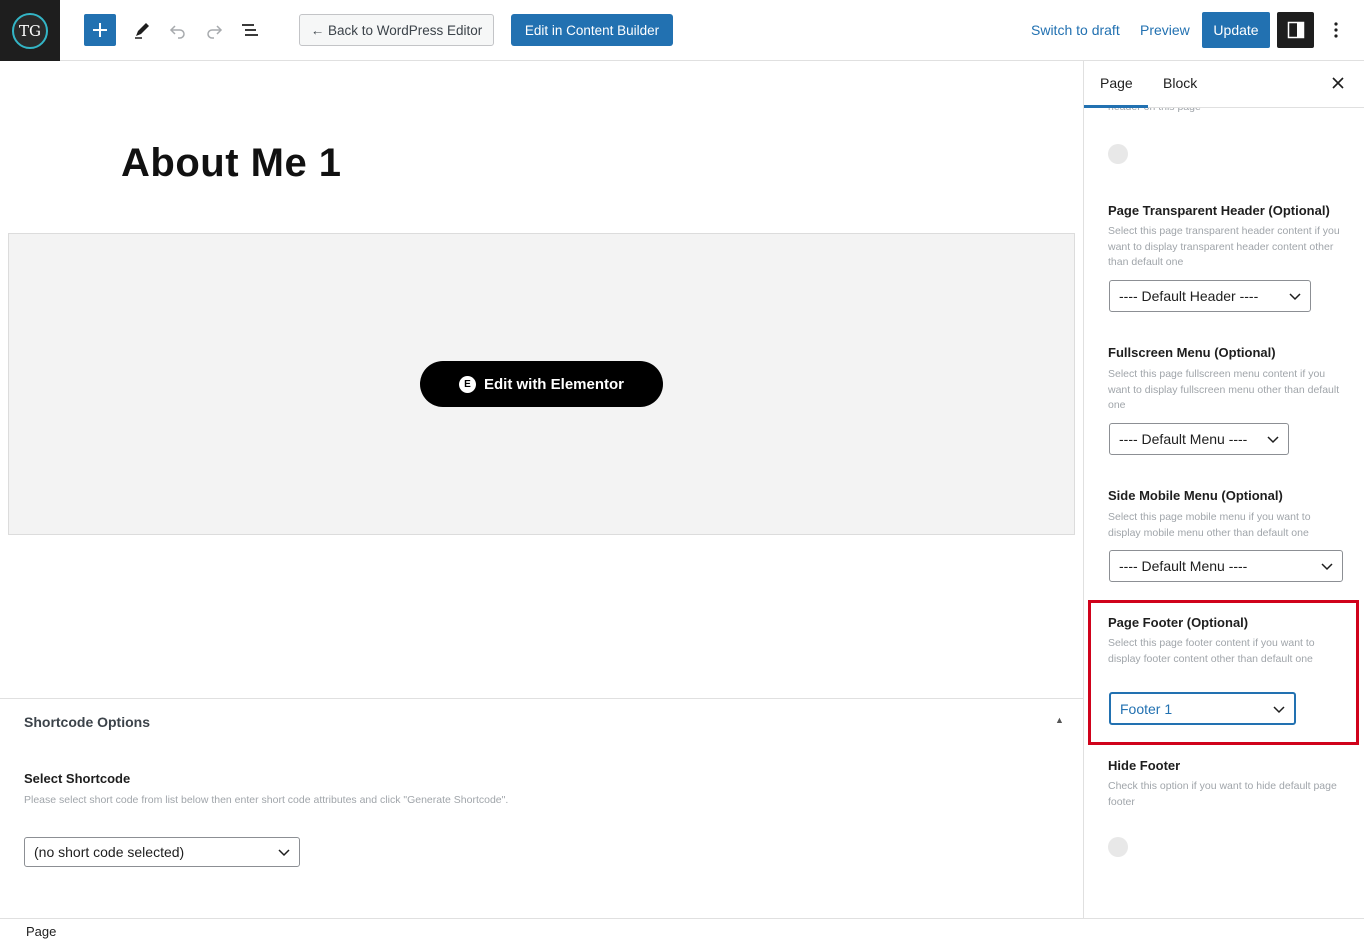 This screenshot has height=943, width=1364. I want to click on tab-page: Page, so click(1116, 83).